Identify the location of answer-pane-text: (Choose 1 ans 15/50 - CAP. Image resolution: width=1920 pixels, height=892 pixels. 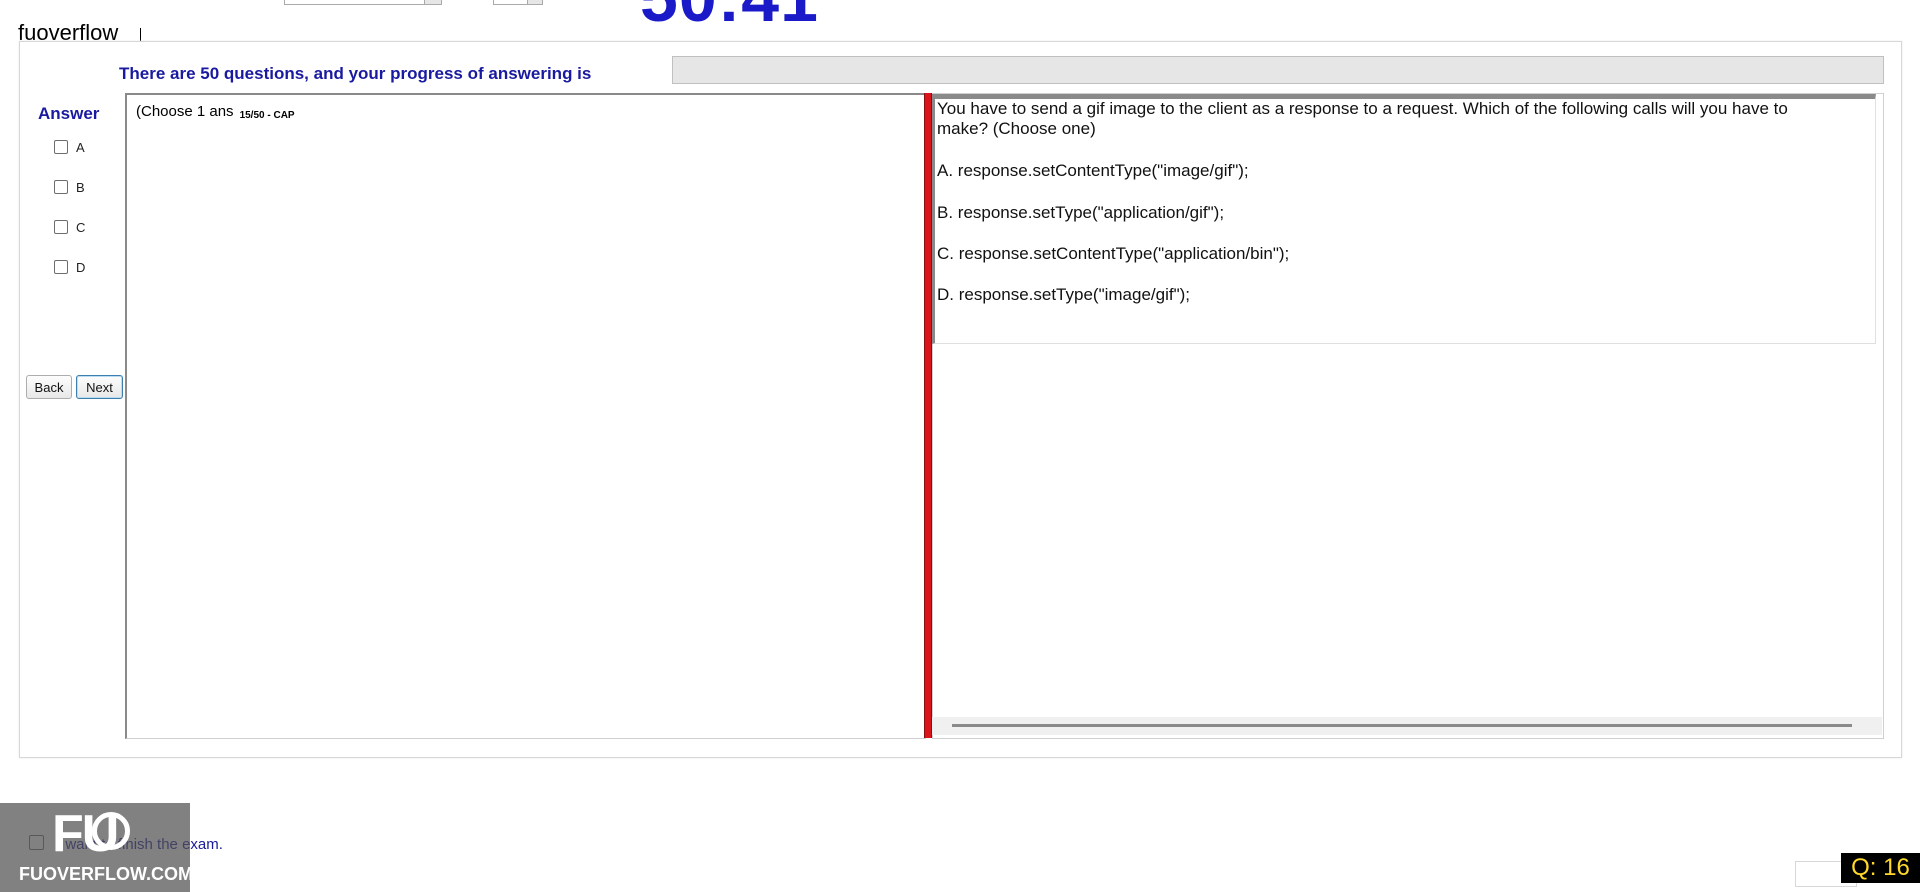
(215, 112).